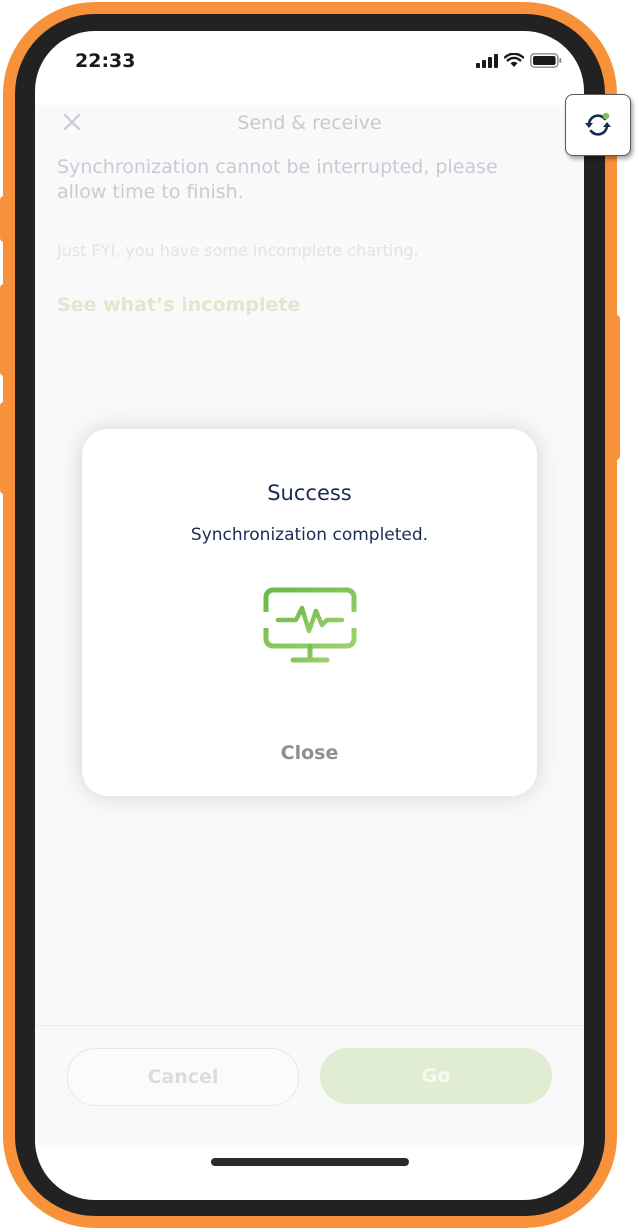 Image resolution: width=642 pixels, height=1231 pixels. I want to click on page-title: Send & receive, so click(309, 123).